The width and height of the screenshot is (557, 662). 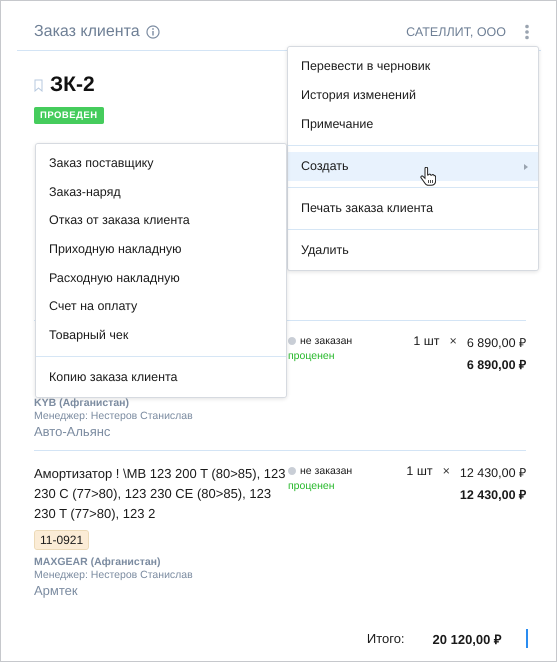 What do you see at coordinates (413, 208) in the screenshot?
I see `menu-item: Печать заказа клиента` at bounding box center [413, 208].